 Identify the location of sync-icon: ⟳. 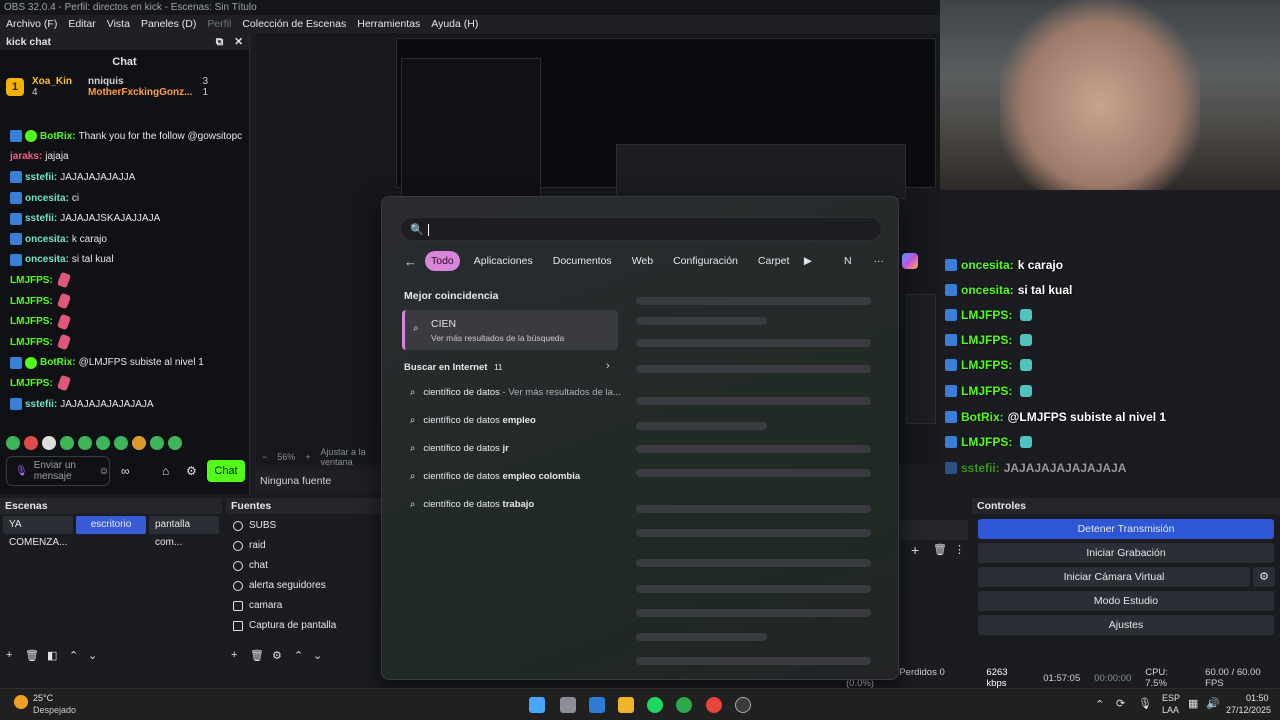
(1120, 703).